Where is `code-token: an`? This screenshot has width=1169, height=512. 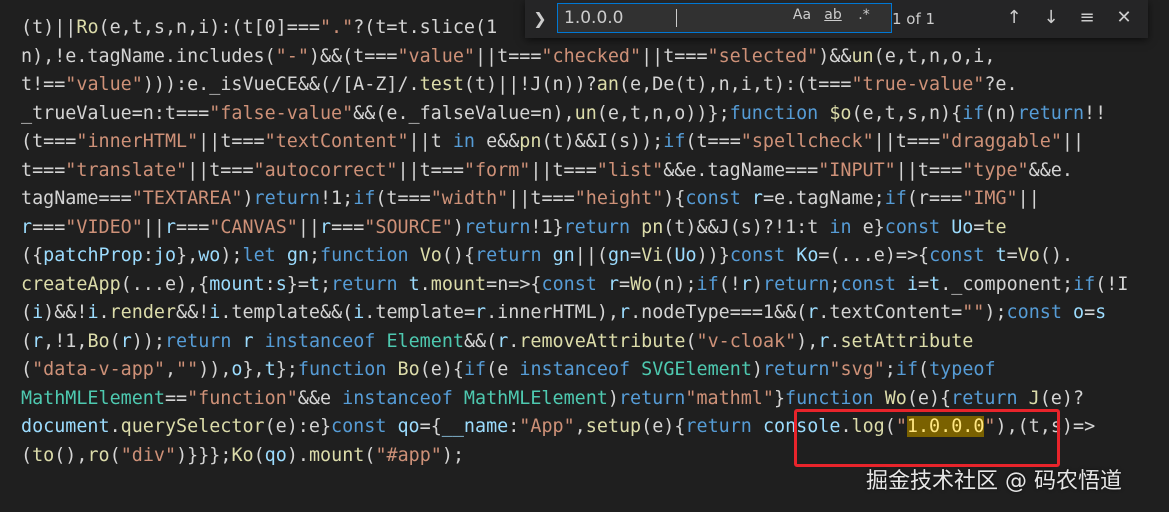 code-token: an is located at coordinates (607, 84).